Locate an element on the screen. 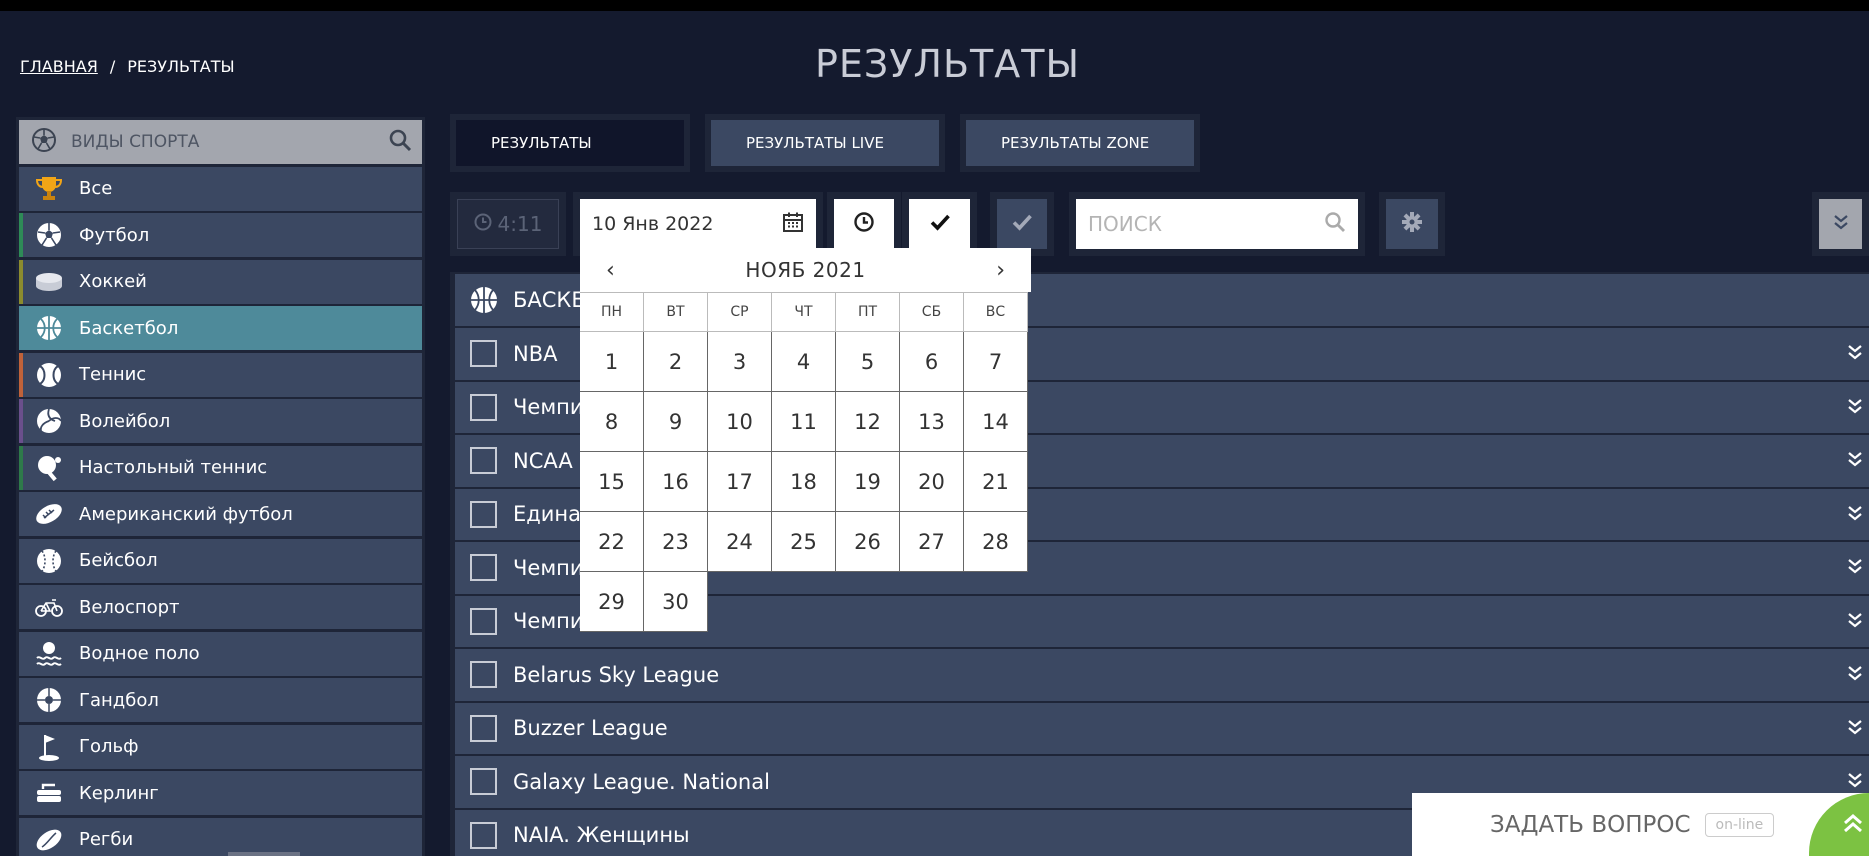  calendar-day: 8 is located at coordinates (612, 422).